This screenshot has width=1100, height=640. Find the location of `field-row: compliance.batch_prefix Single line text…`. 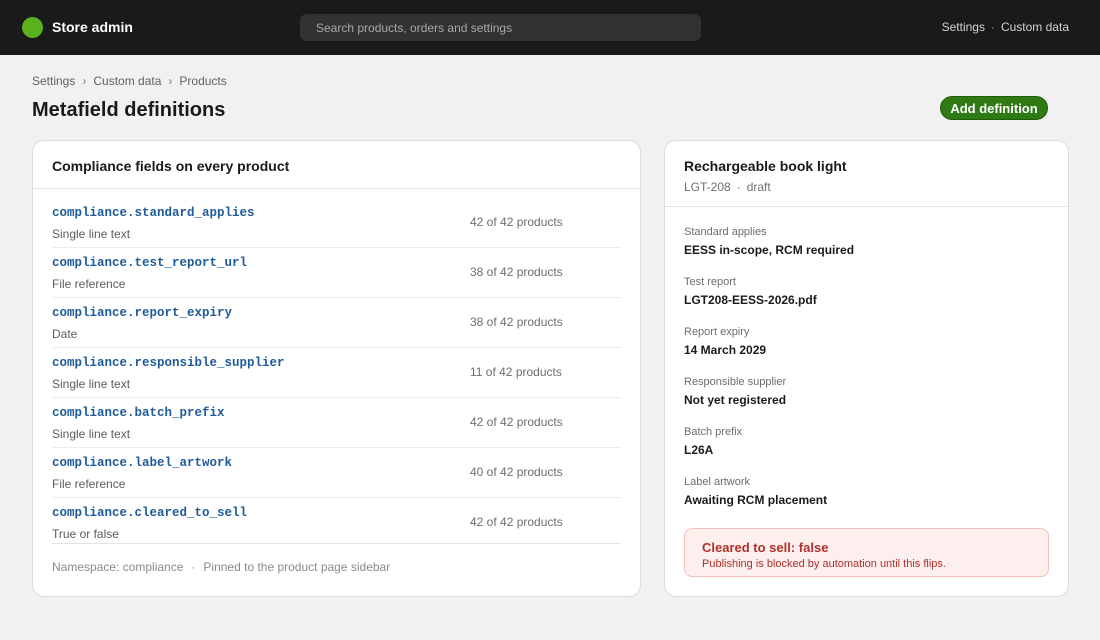

field-row: compliance.batch_prefix Single line text… is located at coordinates (336, 423).